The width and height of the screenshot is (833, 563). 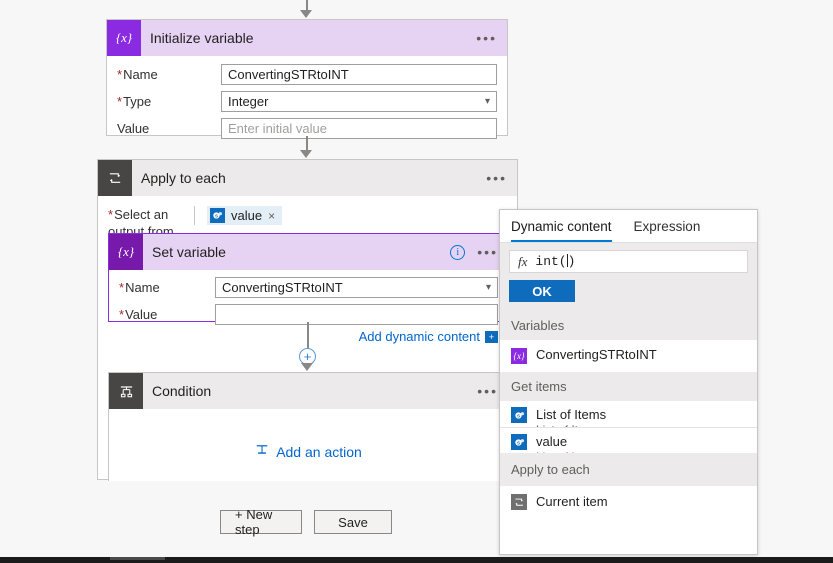 What do you see at coordinates (282, 287) in the screenshot?
I see `set-variable-name-value: ConvertingSTRtoINT` at bounding box center [282, 287].